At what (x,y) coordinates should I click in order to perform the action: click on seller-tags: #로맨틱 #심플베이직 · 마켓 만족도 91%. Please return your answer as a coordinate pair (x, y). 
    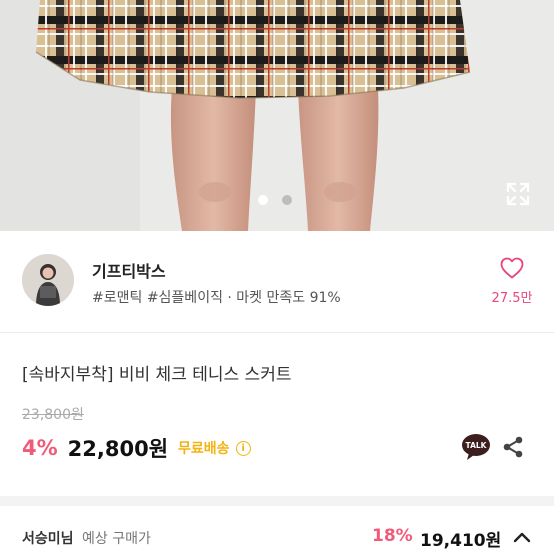
    Looking at the image, I should click on (216, 298).